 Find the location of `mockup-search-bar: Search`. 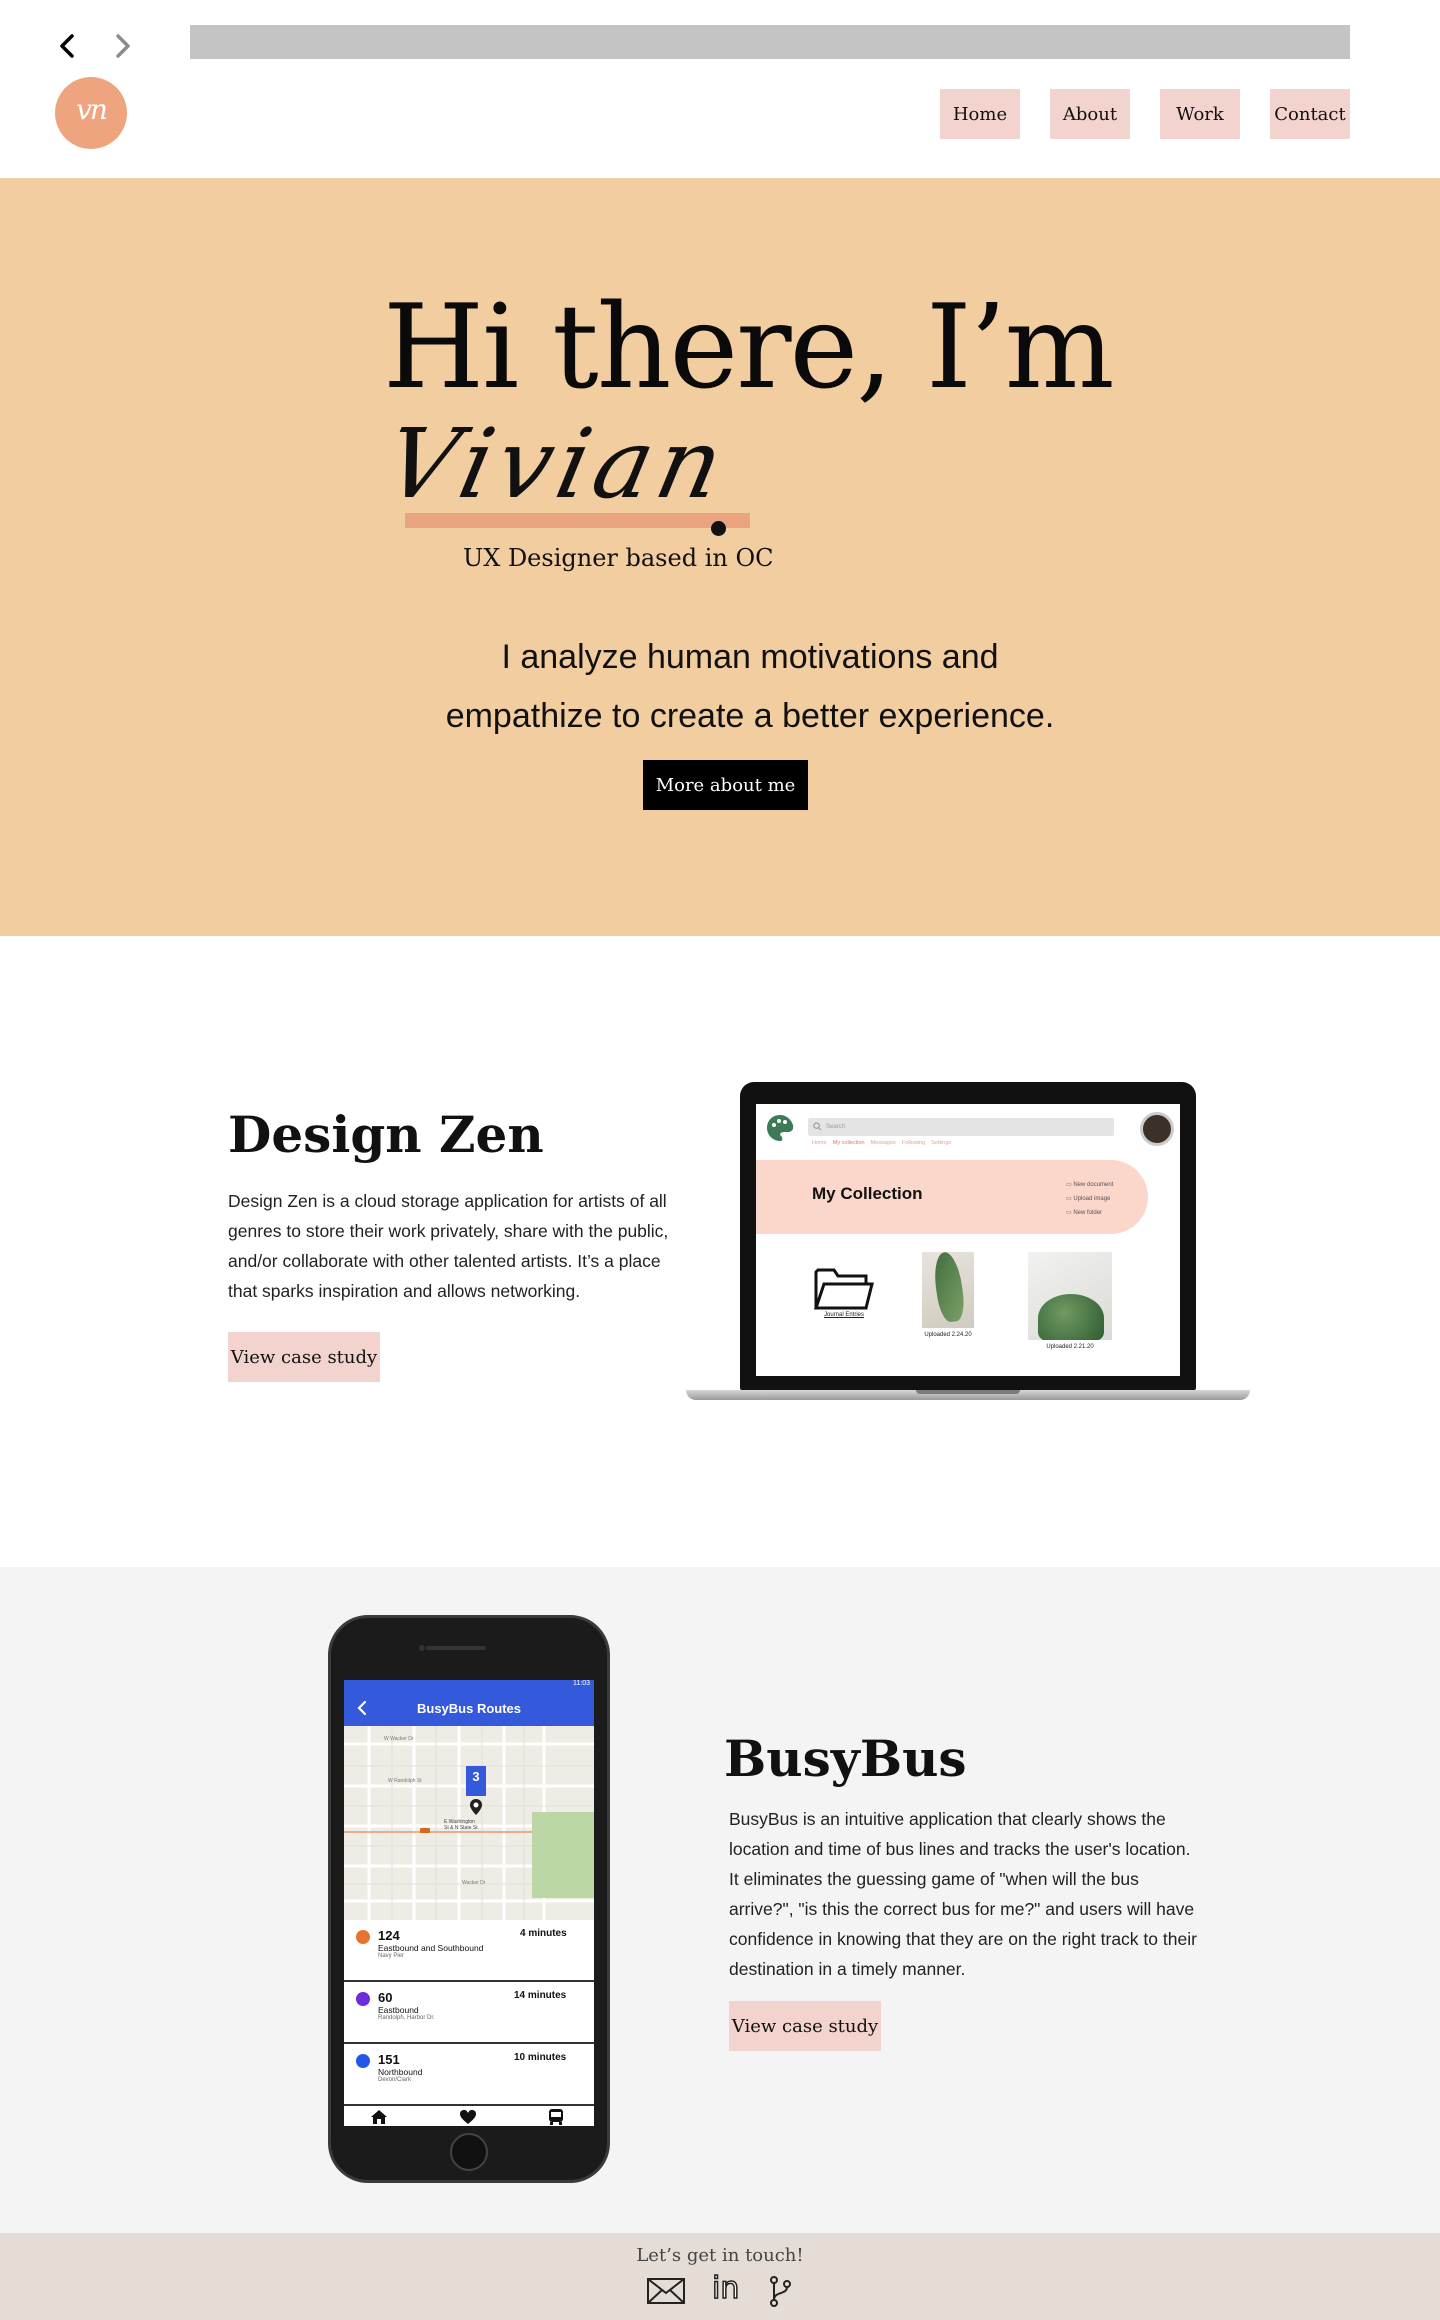

mockup-search-bar: Search is located at coordinates (961, 1127).